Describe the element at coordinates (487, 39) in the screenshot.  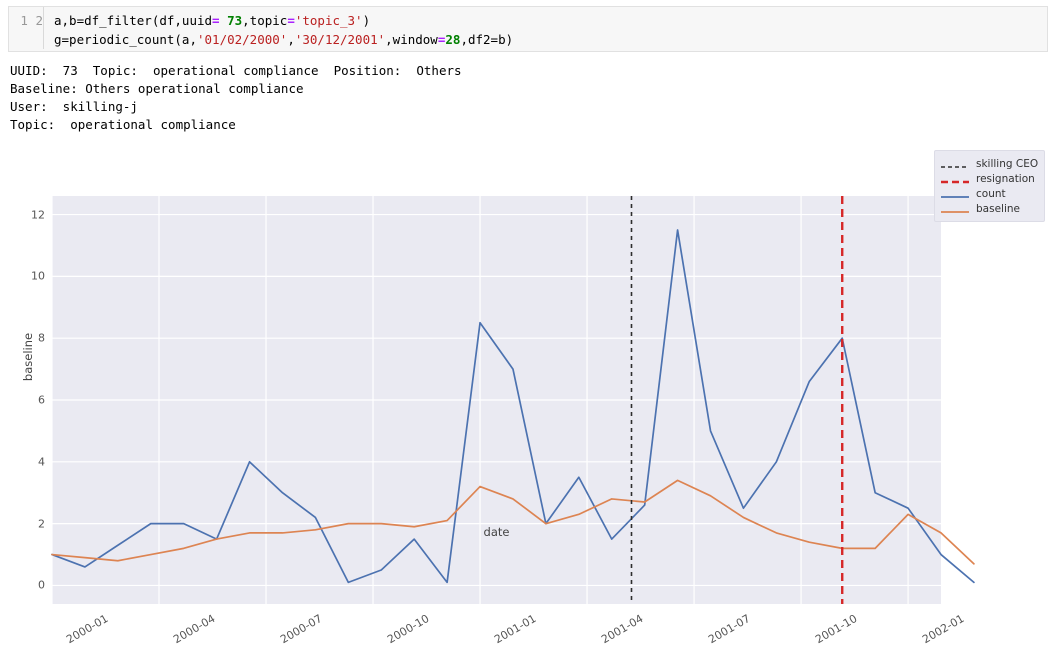
I see `code-text: ,df2=b)` at that location.